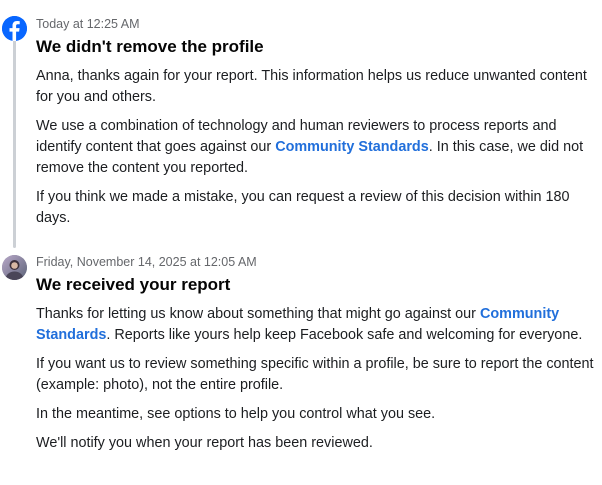 This screenshot has height=485, width=602. Describe the element at coordinates (150, 46) in the screenshot. I see `entry-title: We didn't remove the profile` at that location.